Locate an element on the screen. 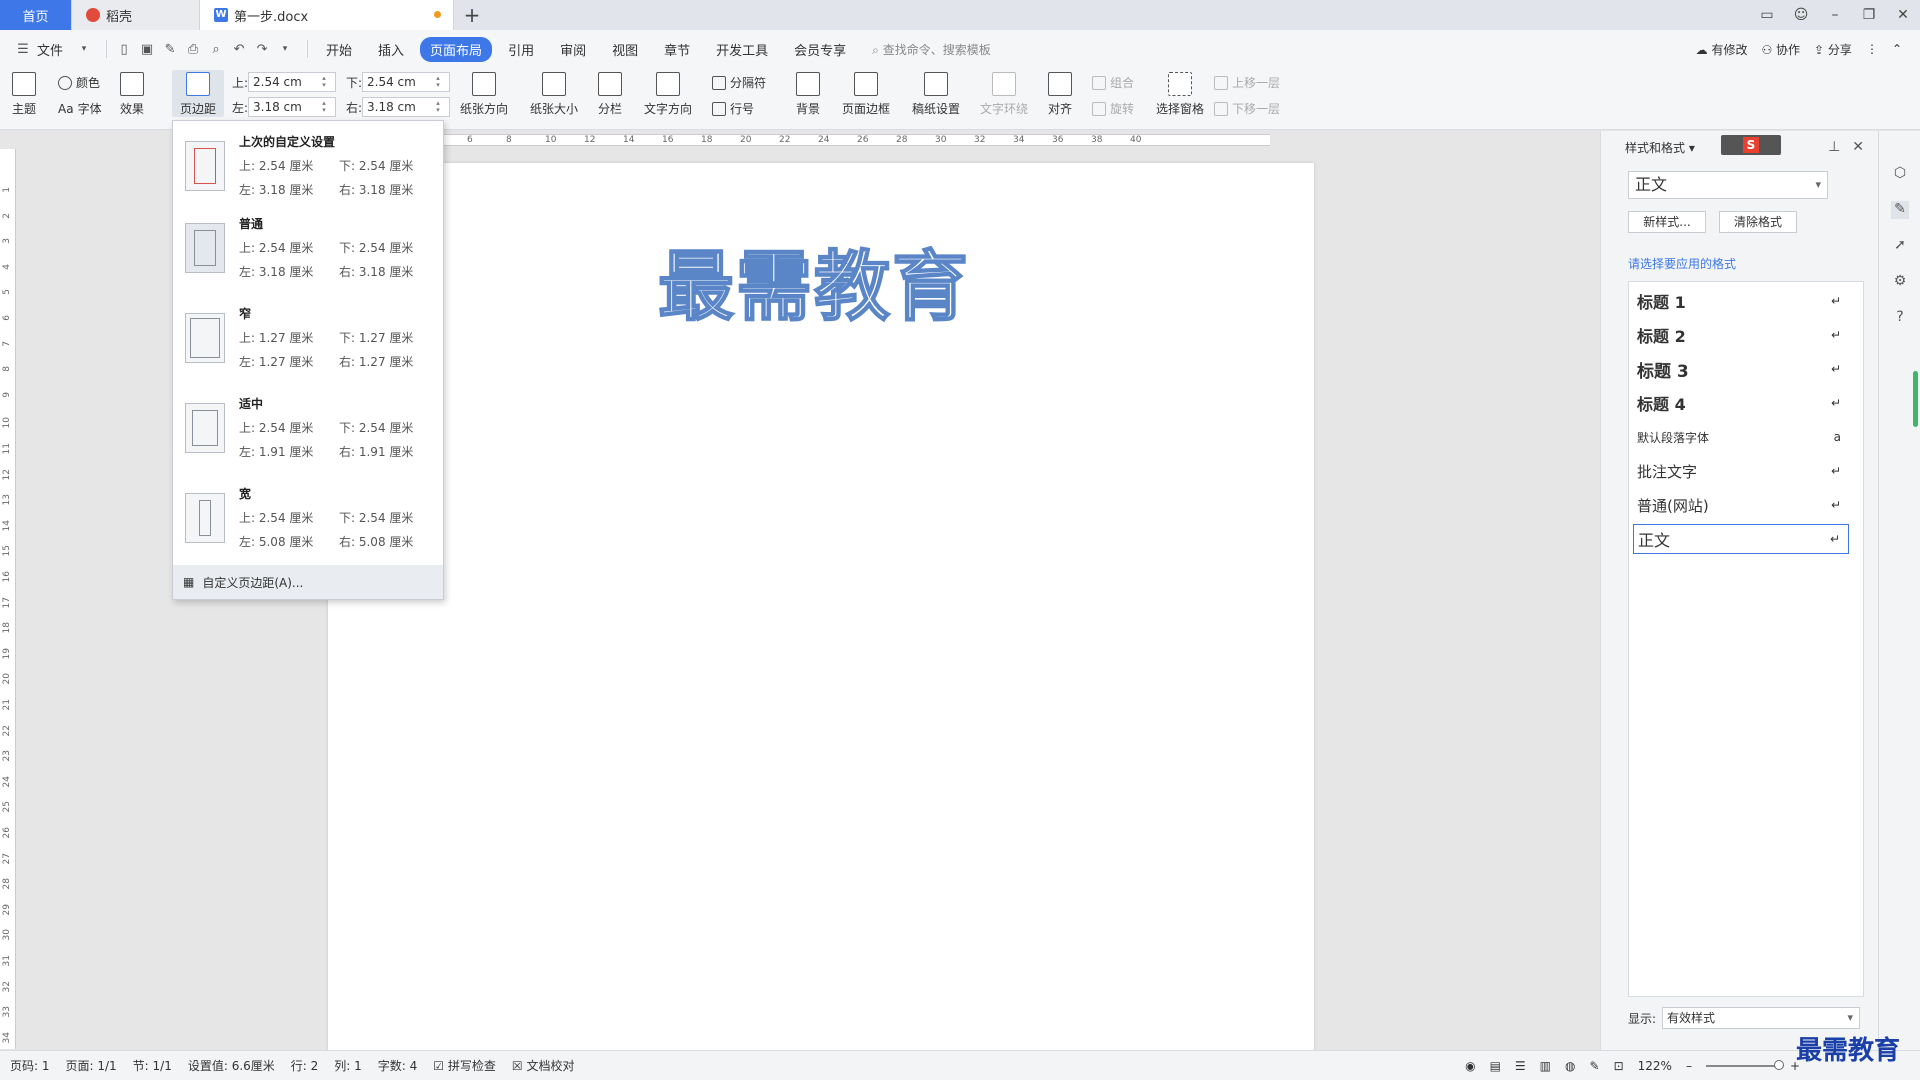 The height and width of the screenshot is (1080, 1920). status-column: 列: 1 is located at coordinates (348, 1065).